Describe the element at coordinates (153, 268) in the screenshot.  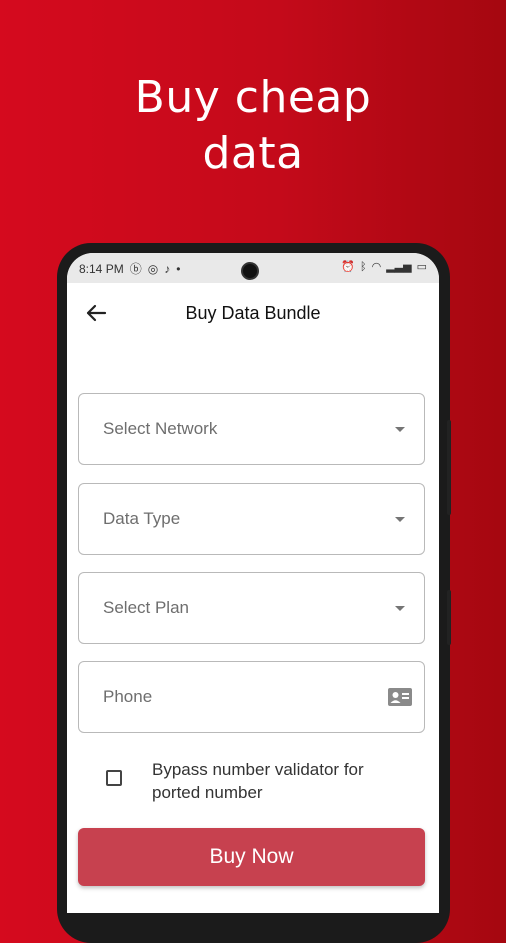
I see `whatsapp-icon: ◎` at that location.